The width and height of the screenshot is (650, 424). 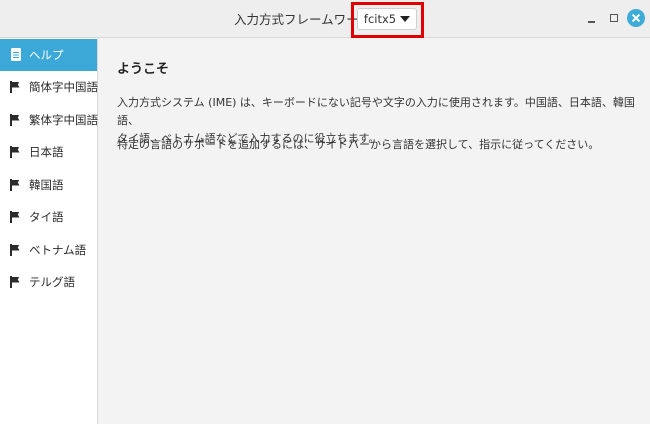 What do you see at coordinates (63, 120) in the screenshot?
I see `sidebar-item-label: 繁体字中国語` at bounding box center [63, 120].